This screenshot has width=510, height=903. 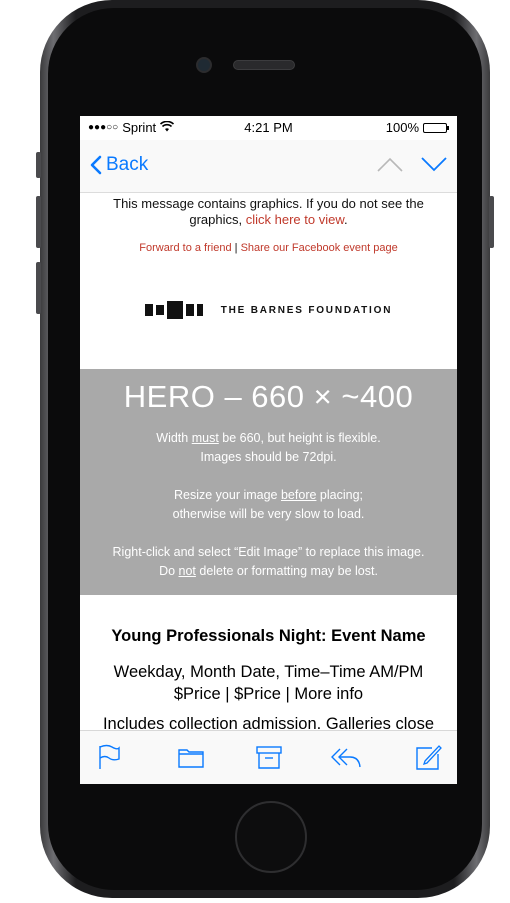 I want to click on mute-switch, so click(x=38, y=165).